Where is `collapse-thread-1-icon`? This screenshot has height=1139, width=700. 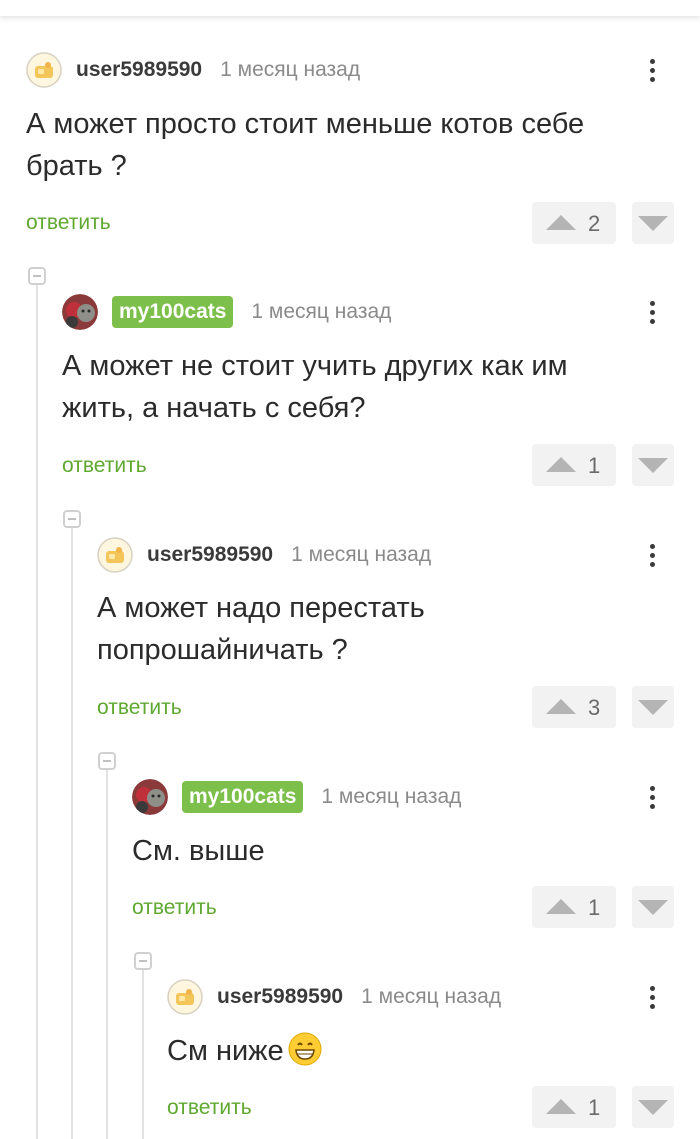
collapse-thread-1-icon is located at coordinates (37, 276).